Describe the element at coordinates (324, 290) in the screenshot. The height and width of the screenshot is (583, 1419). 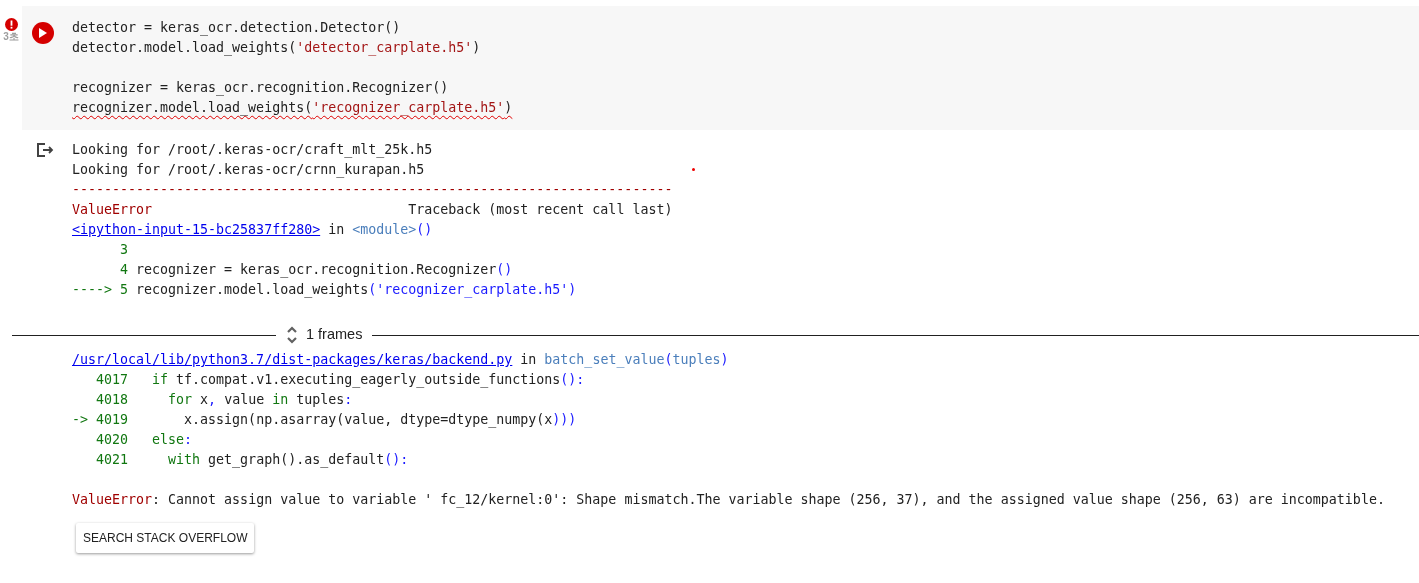
I see `output-line: ----> 5 recognizer.model.load_weights('recognizer_carplate.h5')` at that location.